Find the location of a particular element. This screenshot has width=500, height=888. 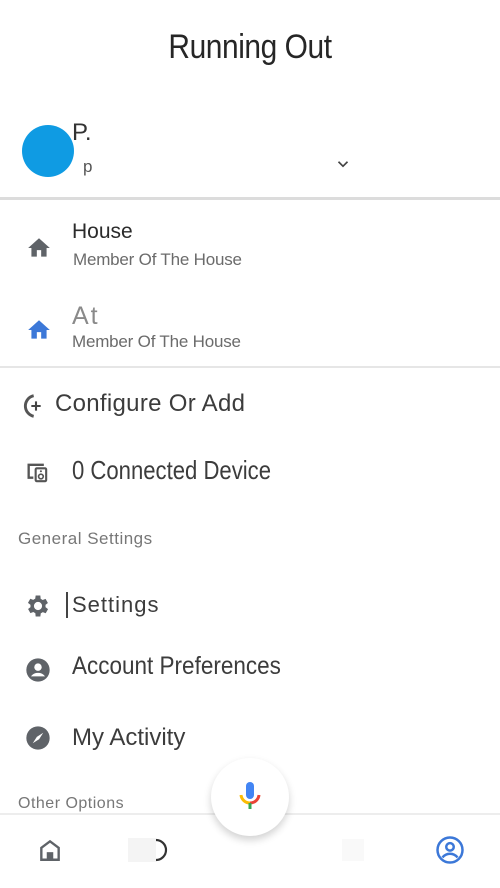

action-label: Configure Or Add is located at coordinates (150, 403).